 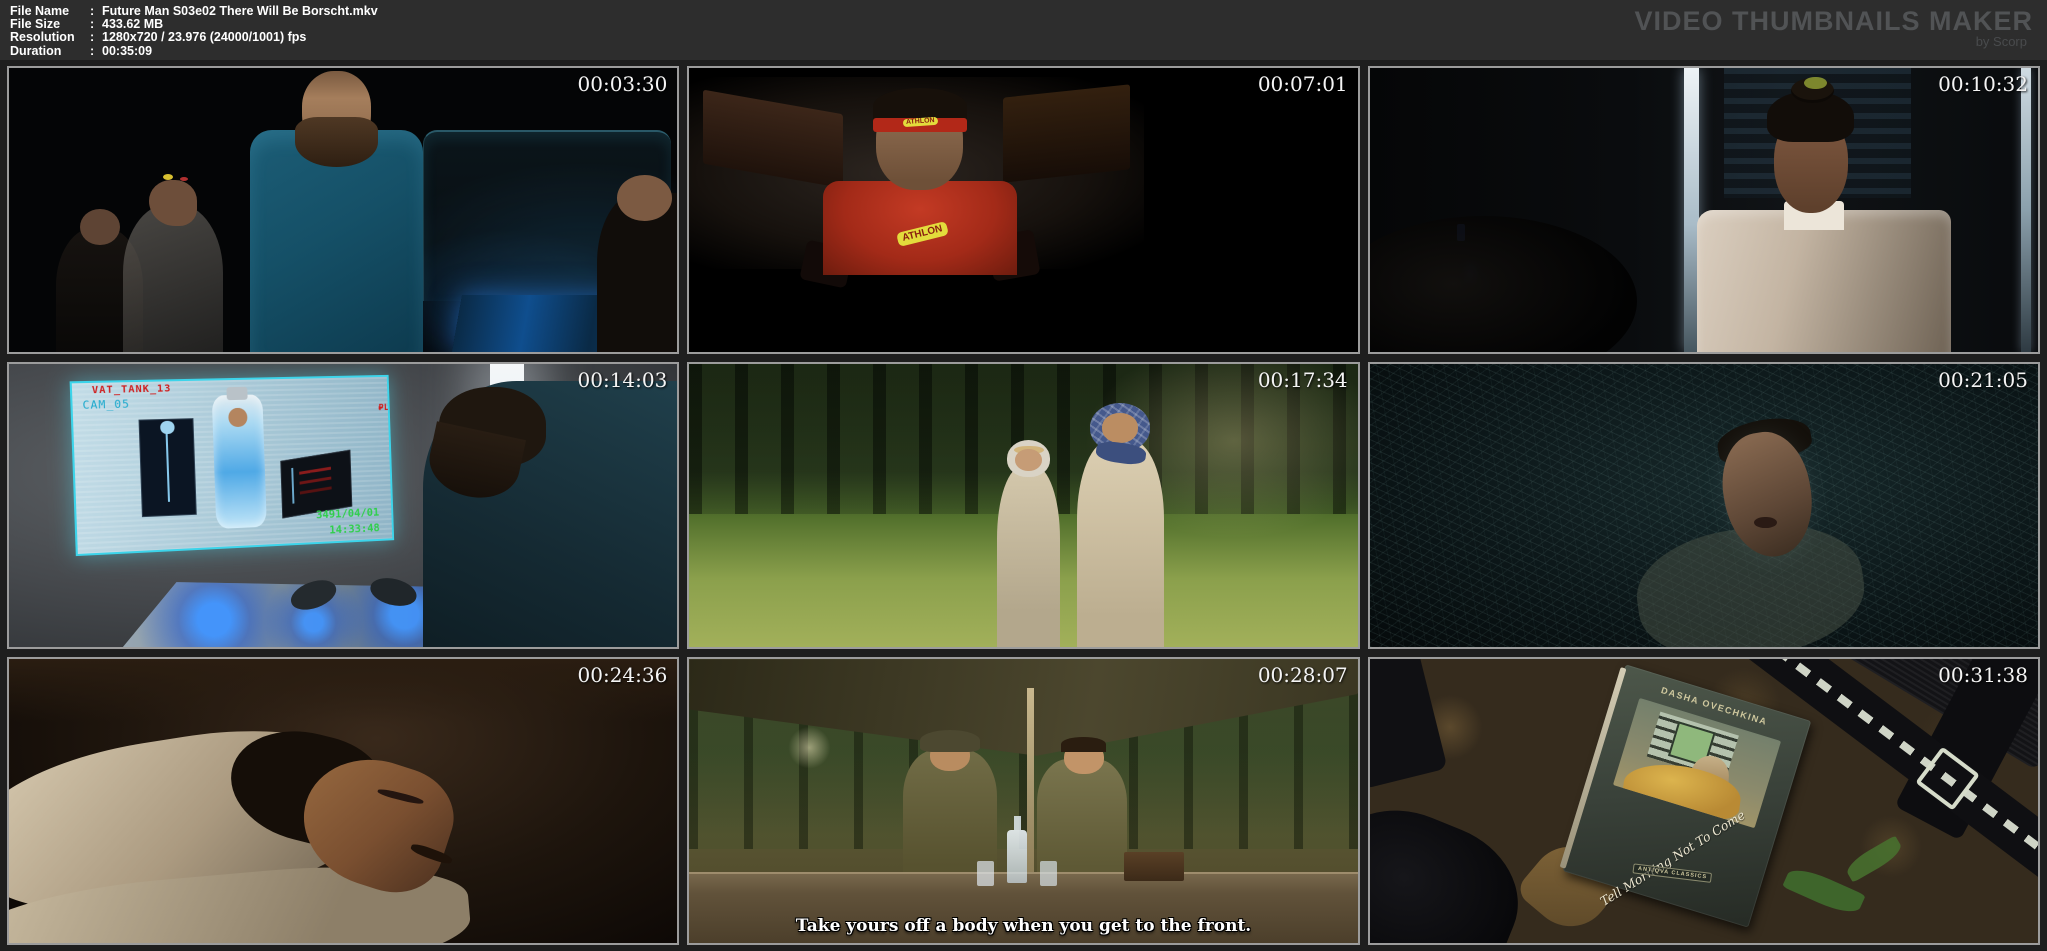 What do you see at coordinates (1593, 767) in the screenshot?
I see `book-page-edge` at bounding box center [1593, 767].